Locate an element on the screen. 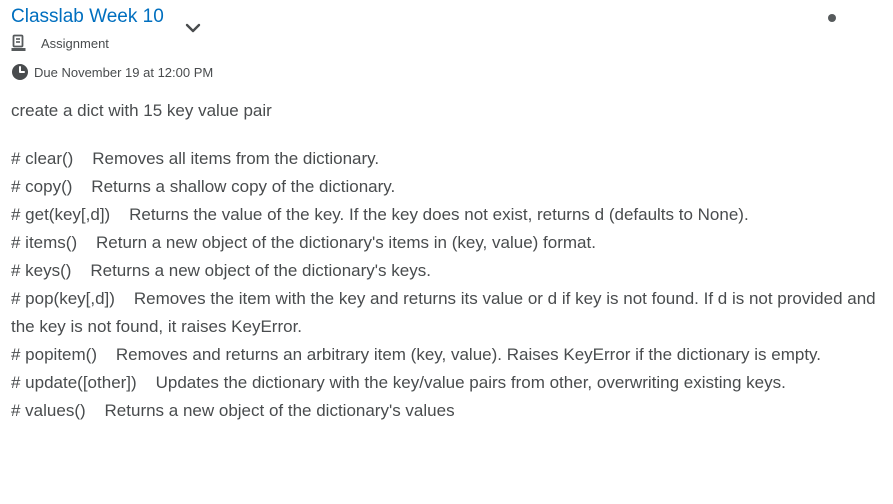 The height and width of the screenshot is (504, 893). instructions-intro: create a dict with 15 key value pair is located at coordinates (141, 110).